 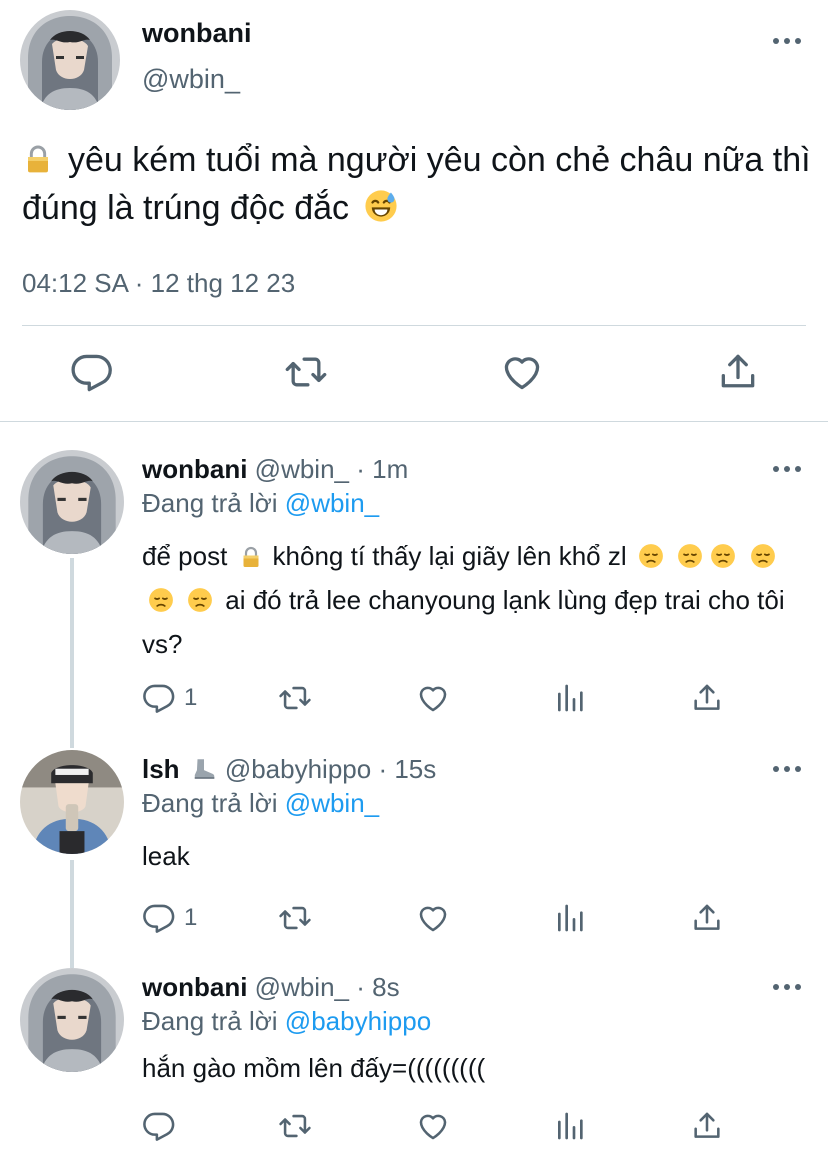 What do you see at coordinates (358, 1021) in the screenshot?
I see `replying-to-handle: @babyhippo` at bounding box center [358, 1021].